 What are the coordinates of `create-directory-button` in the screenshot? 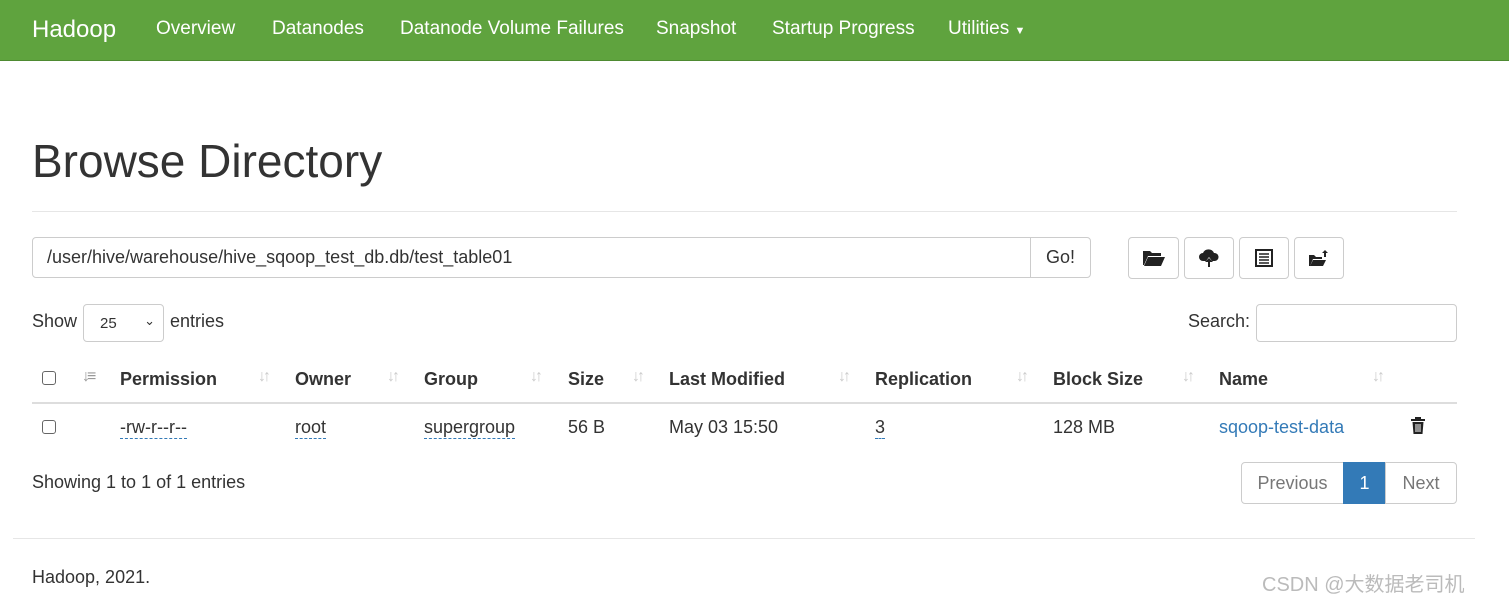 It's located at (1153, 258).